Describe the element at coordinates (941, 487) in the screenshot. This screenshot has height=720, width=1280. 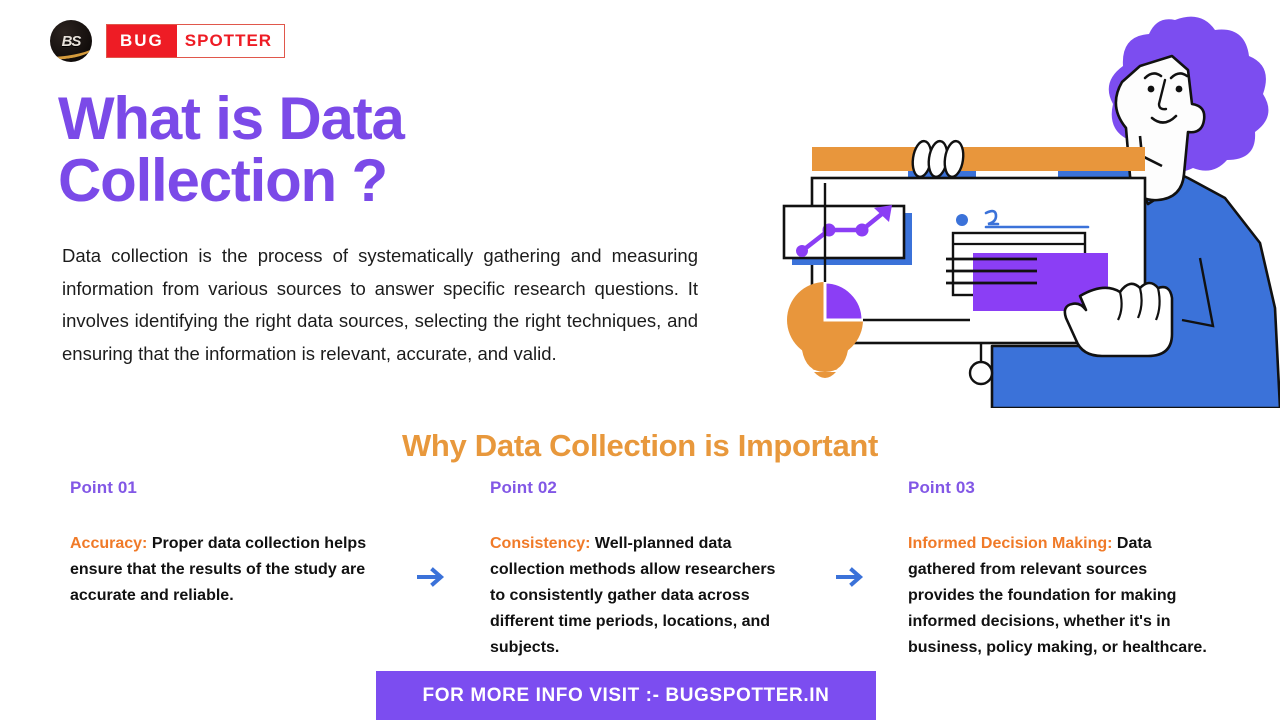
I see `point-label-3: Point 03` at that location.